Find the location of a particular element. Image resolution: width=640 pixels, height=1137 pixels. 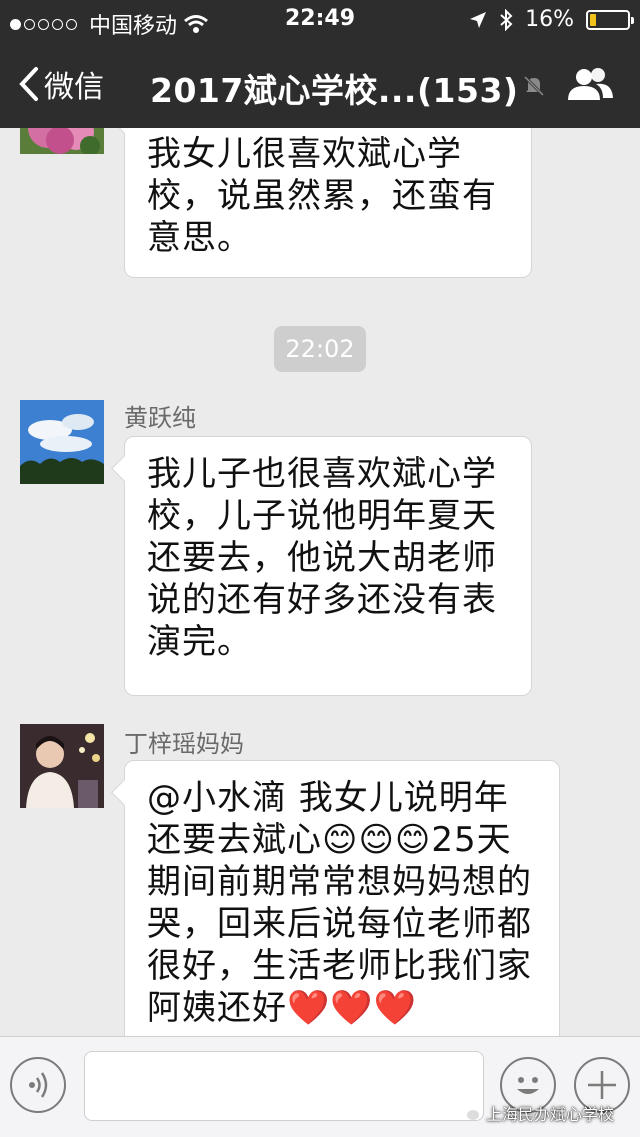

voice-wave-icon is located at coordinates (38, 1085).